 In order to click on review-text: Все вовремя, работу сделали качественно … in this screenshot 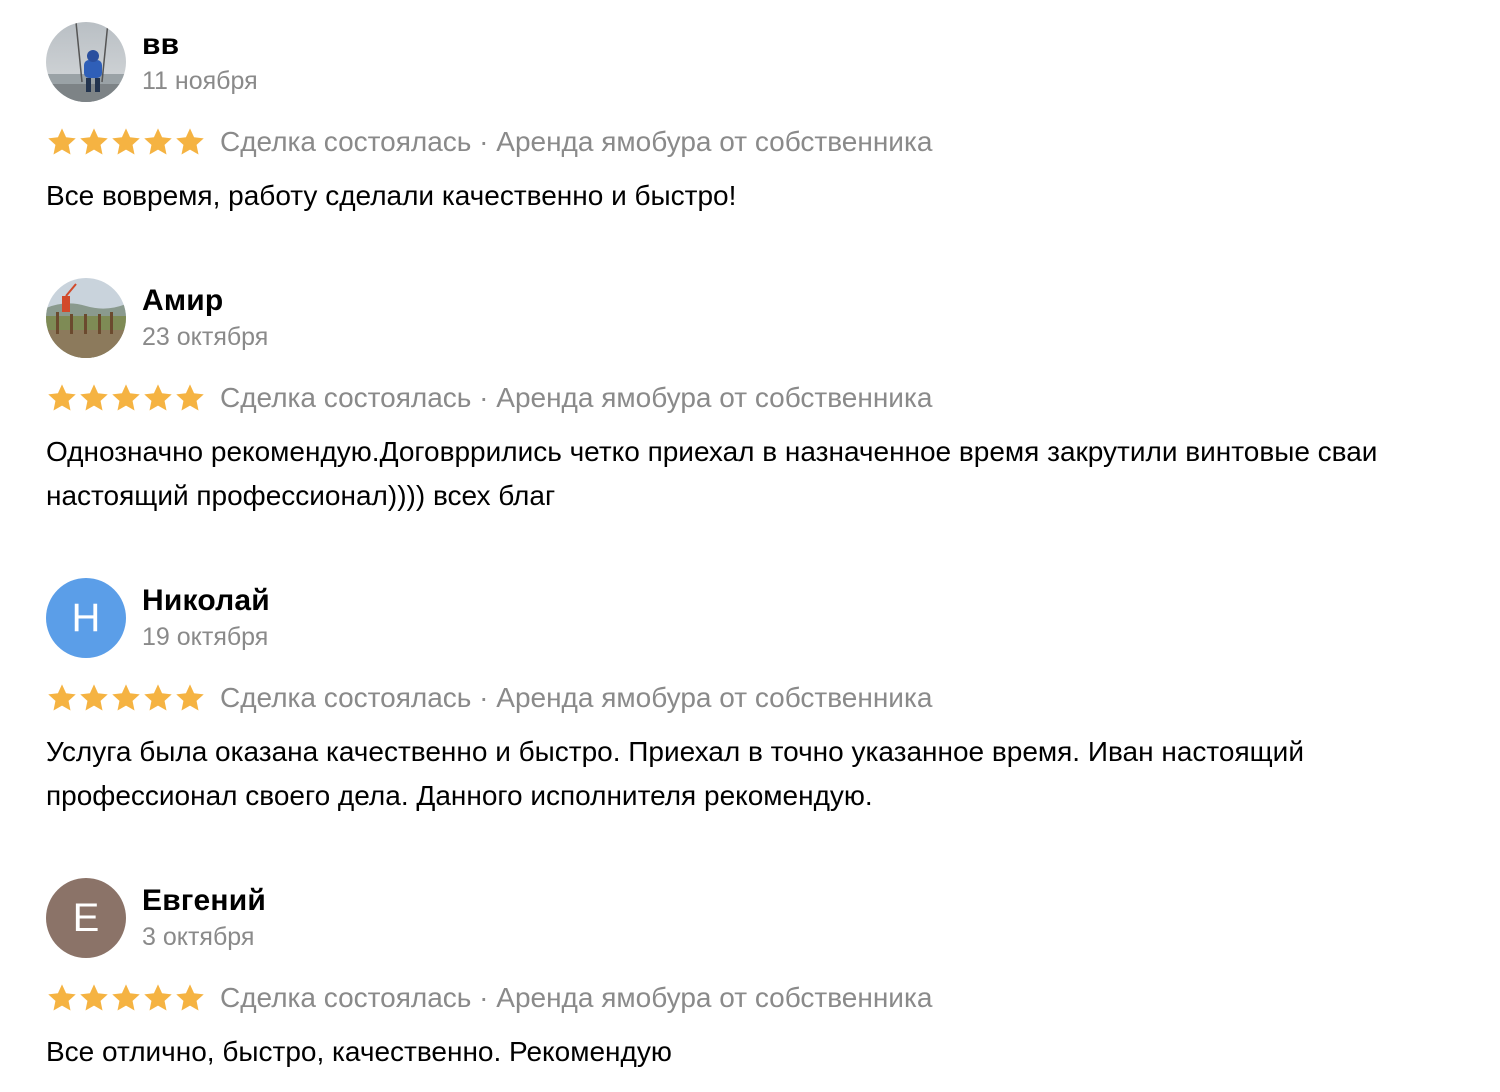, I will do `click(391, 195)`.